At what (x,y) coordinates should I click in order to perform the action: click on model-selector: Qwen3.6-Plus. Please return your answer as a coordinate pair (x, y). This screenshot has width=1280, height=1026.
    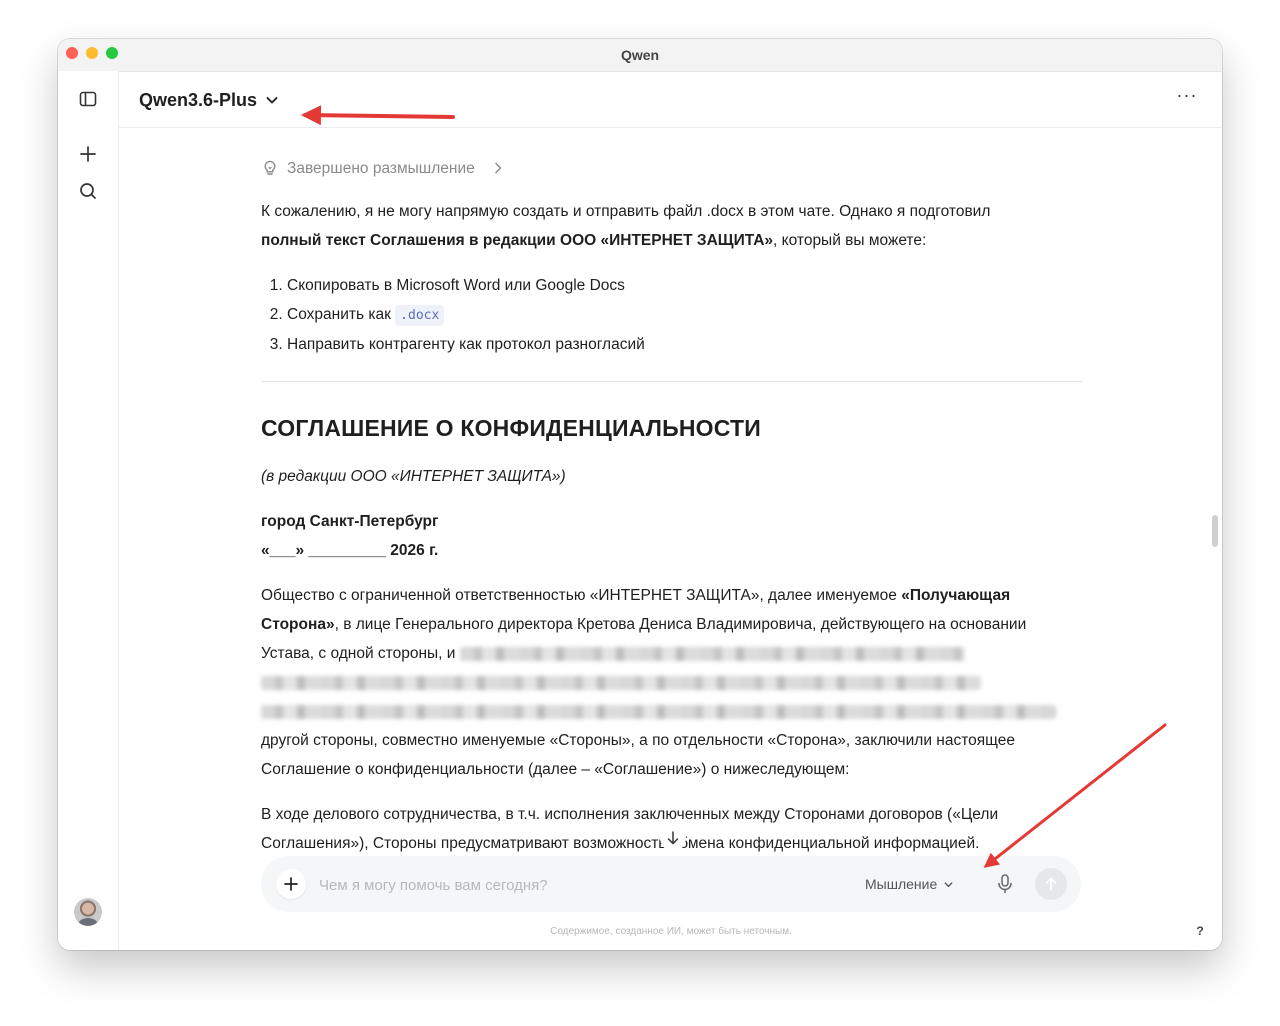
    Looking at the image, I should click on (209, 100).